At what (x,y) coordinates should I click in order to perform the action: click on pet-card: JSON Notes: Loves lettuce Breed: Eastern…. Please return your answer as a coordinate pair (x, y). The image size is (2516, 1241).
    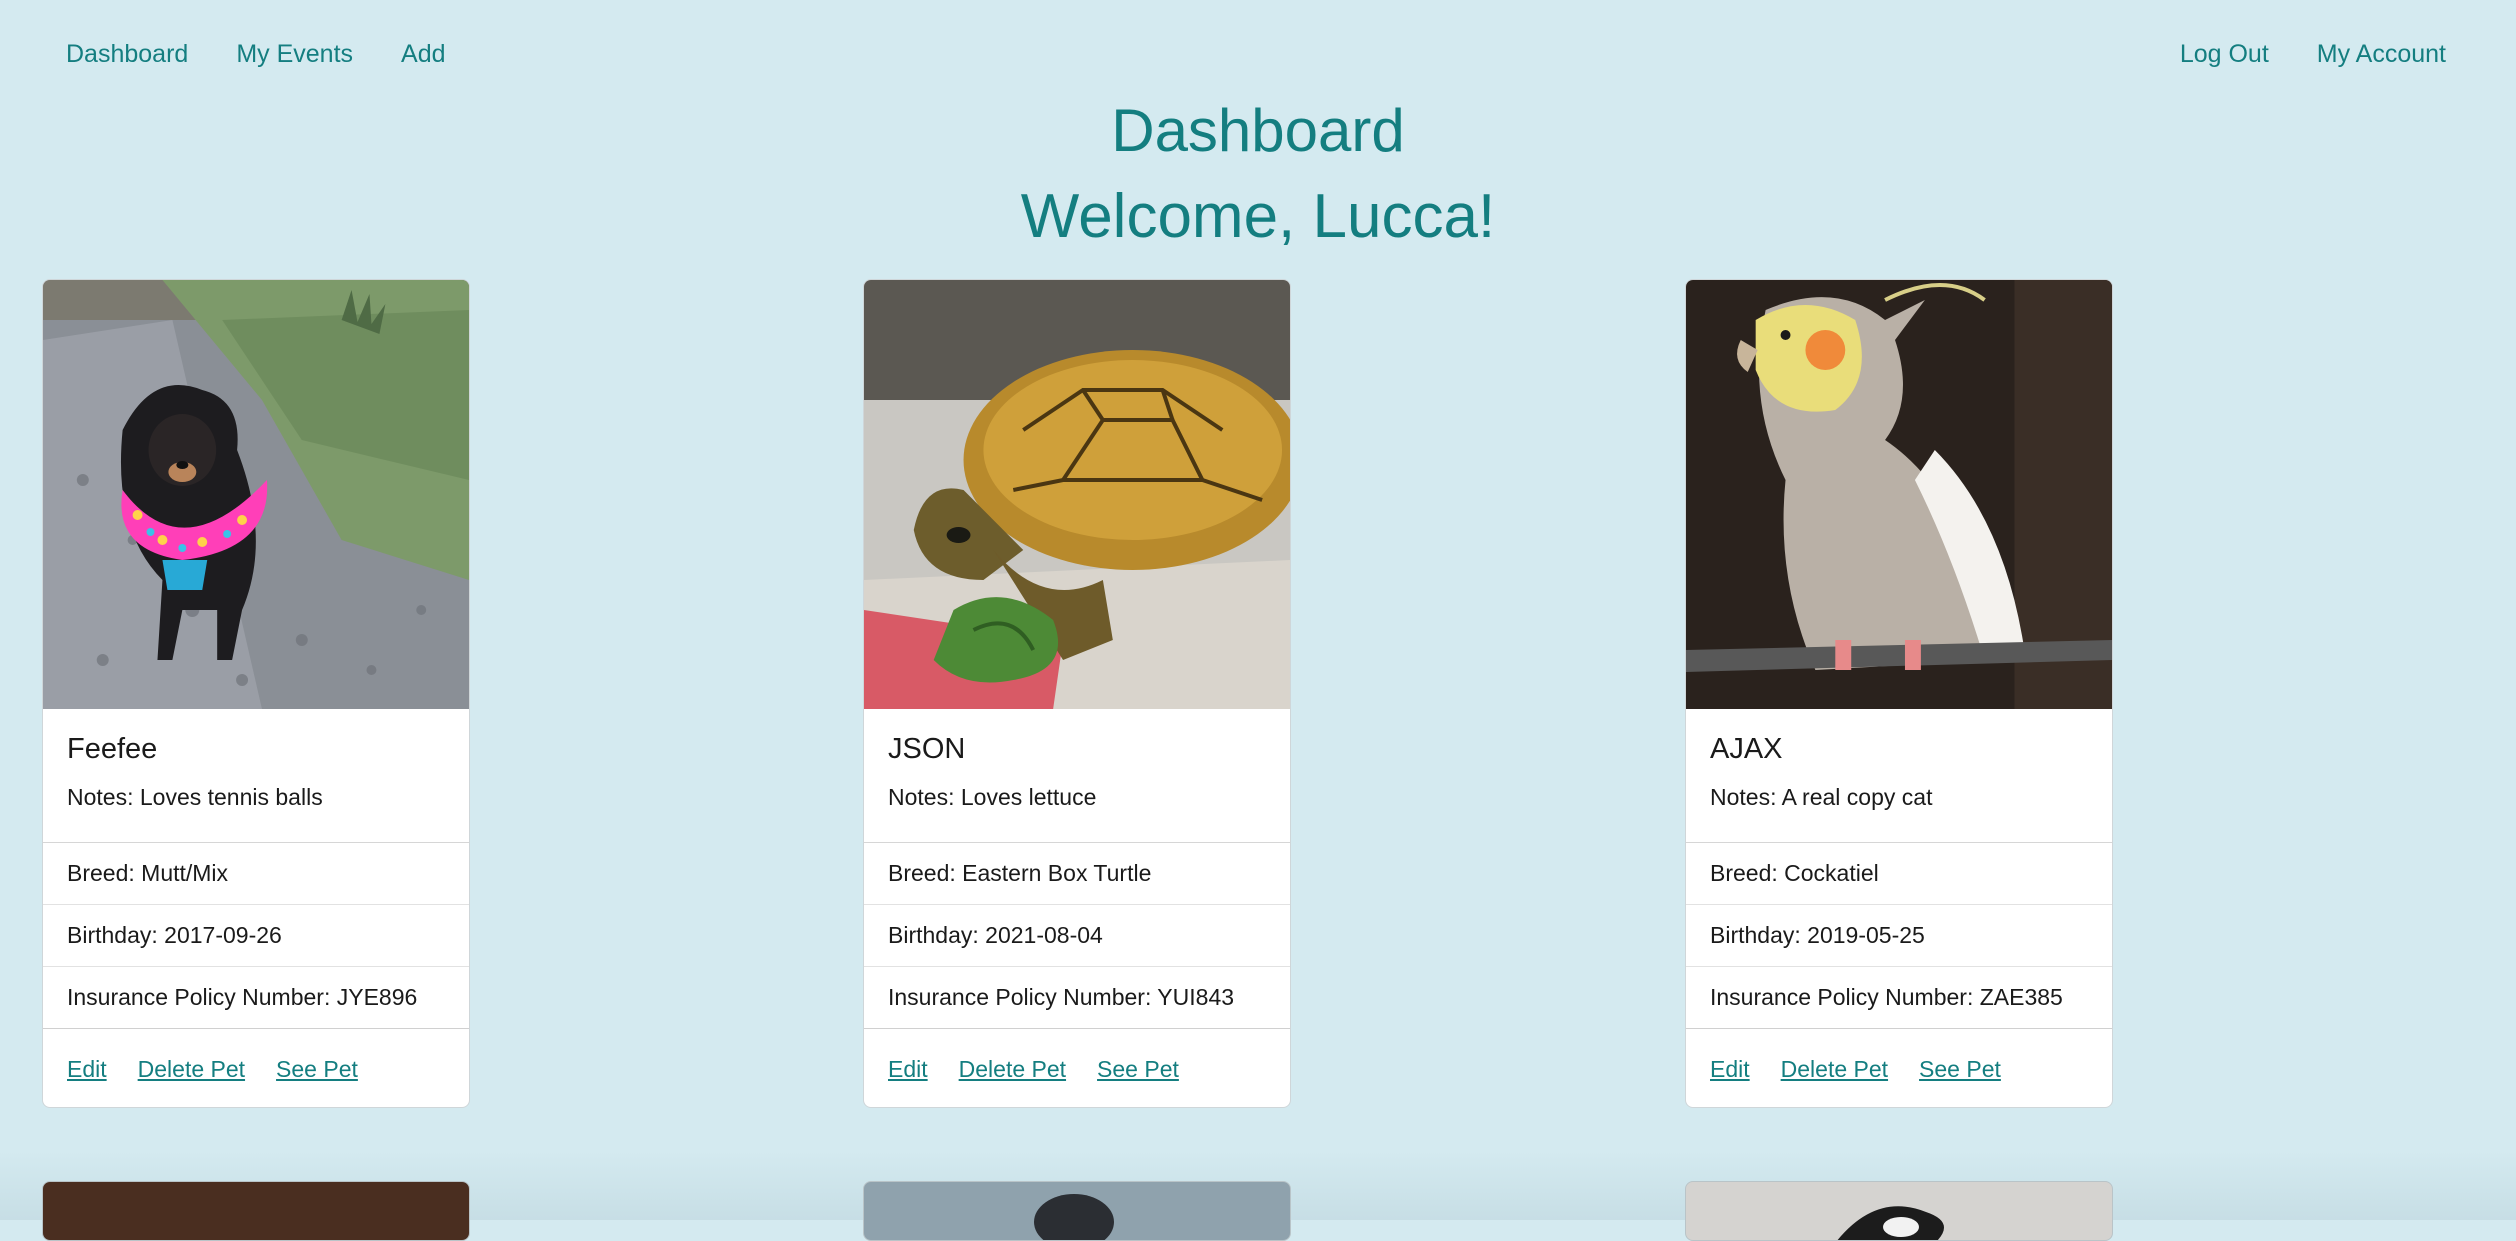
    Looking at the image, I should click on (1077, 693).